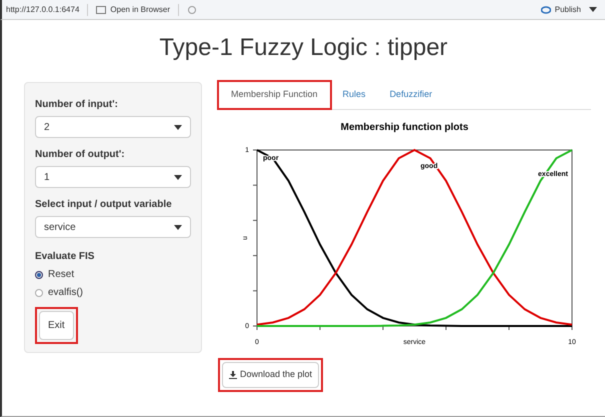 The width and height of the screenshot is (605, 417). Describe the element at coordinates (113, 274) in the screenshot. I see `radio-option: Reset` at that location.